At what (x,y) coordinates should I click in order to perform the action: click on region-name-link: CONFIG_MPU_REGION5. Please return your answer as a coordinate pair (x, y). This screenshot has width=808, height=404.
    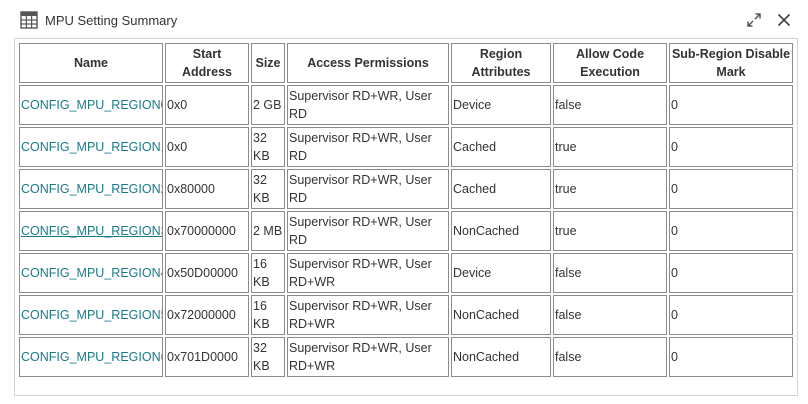
    Looking at the image, I should click on (91, 315).